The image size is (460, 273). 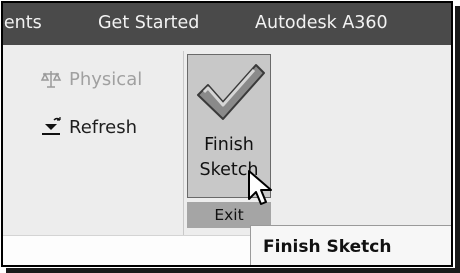 What do you see at coordinates (227, 24) in the screenshot?
I see `ribbon-tab-bar: ients Get Started Autodesk A360` at bounding box center [227, 24].